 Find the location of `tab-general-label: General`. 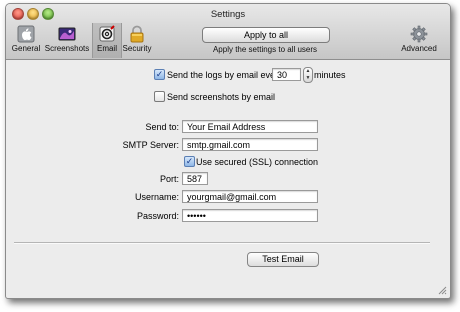

tab-general-label: General is located at coordinates (26, 48).